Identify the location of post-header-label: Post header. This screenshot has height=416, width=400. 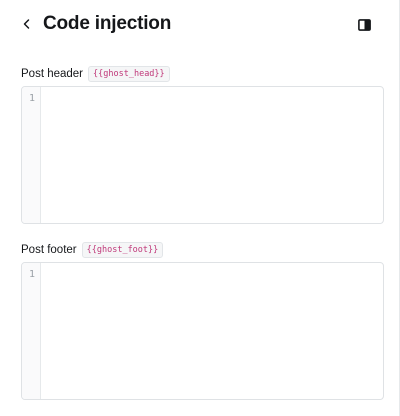
(52, 74).